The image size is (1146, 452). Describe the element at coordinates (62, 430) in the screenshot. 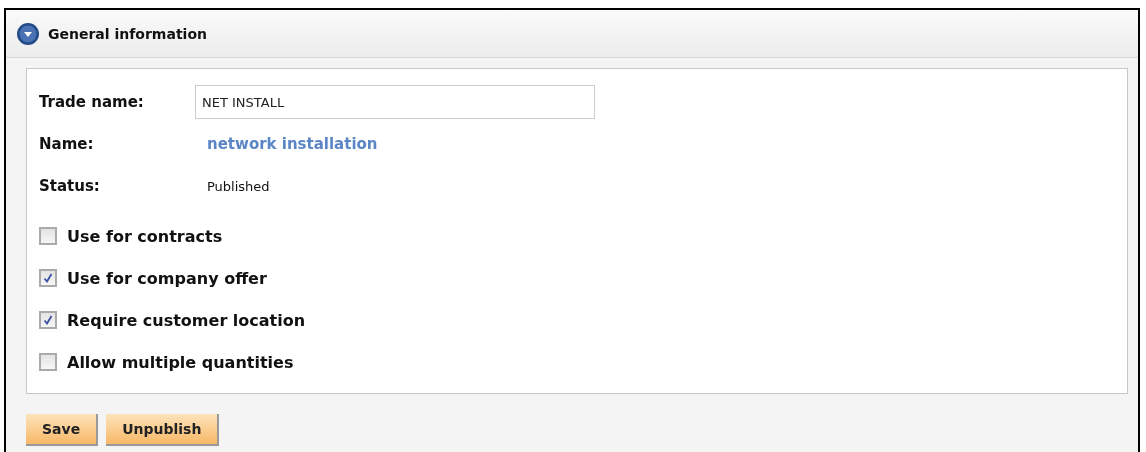

I see `action-button: Save` at that location.